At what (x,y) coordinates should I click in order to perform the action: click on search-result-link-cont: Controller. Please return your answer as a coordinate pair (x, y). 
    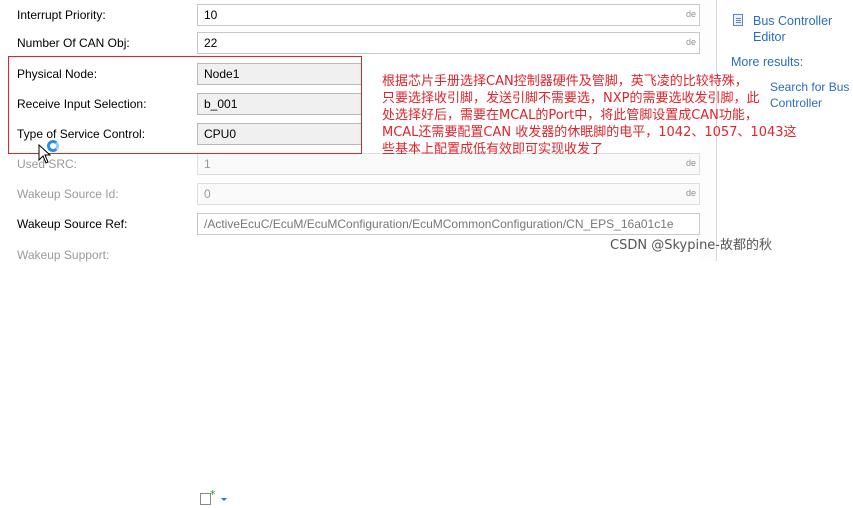
    Looking at the image, I should click on (796, 103).